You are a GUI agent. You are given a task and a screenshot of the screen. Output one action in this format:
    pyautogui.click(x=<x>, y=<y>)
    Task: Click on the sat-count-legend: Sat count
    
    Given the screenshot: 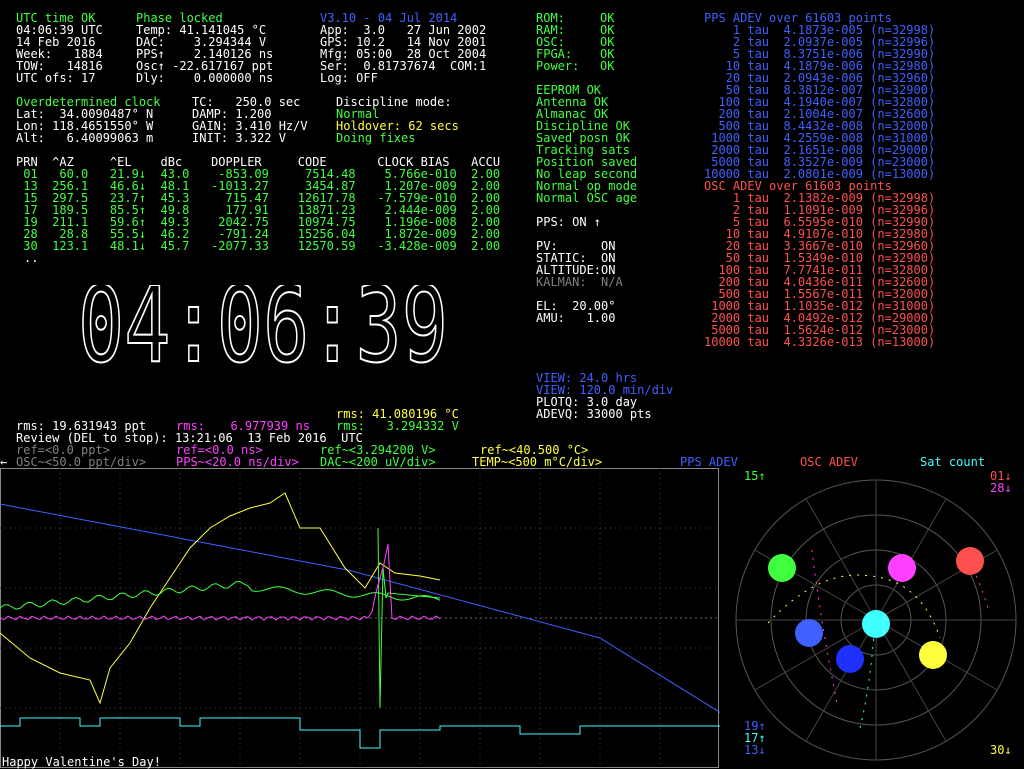 What is the action you would take?
    pyautogui.click(x=953, y=462)
    